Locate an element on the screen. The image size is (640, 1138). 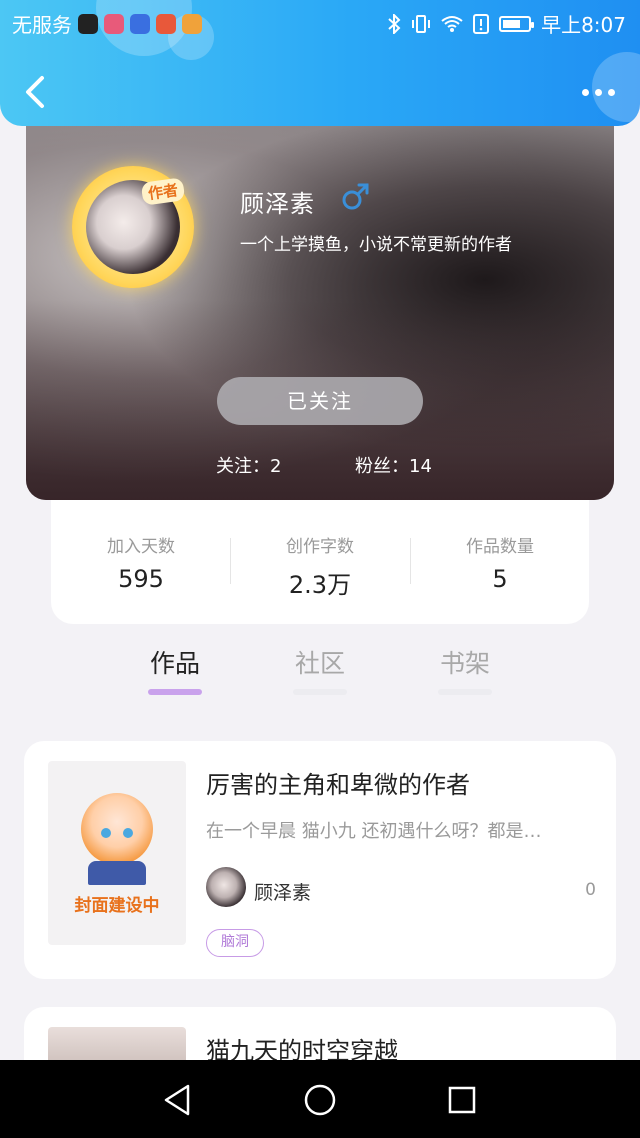
following-count: 关注：2 is located at coordinates (248, 465).